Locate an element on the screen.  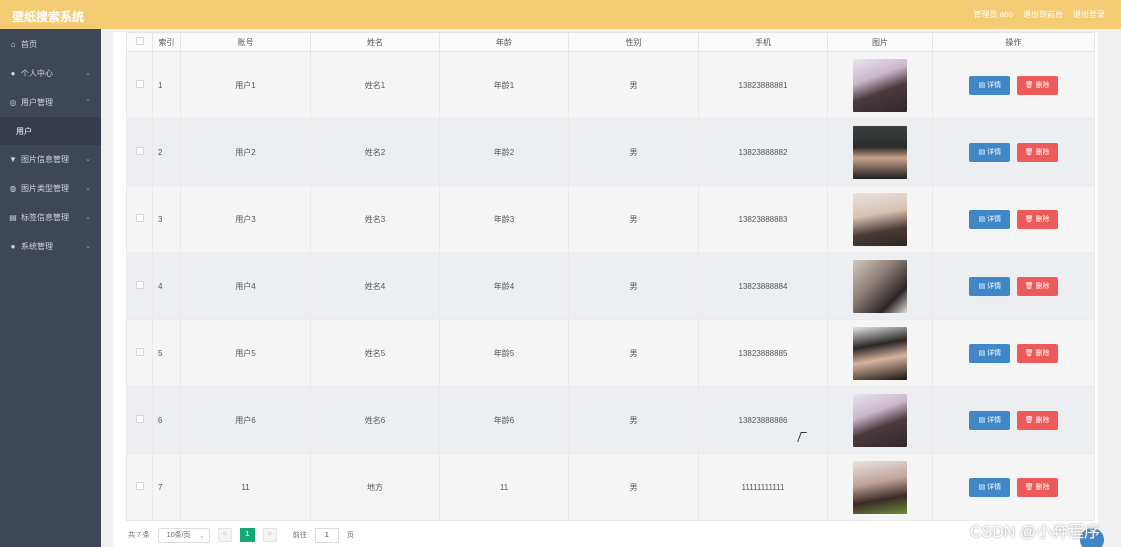
cell-name: 姓名5 is located at coordinates (375, 353).